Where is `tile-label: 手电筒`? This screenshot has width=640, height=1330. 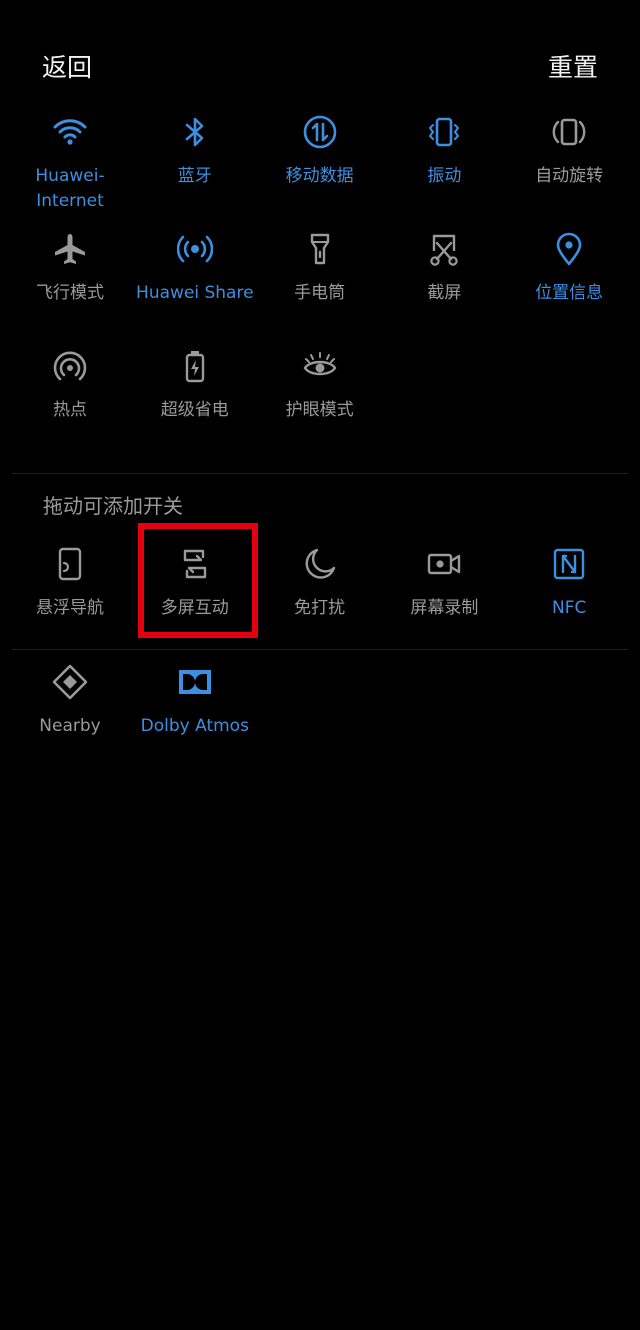
tile-label: 手电筒 is located at coordinates (320, 293).